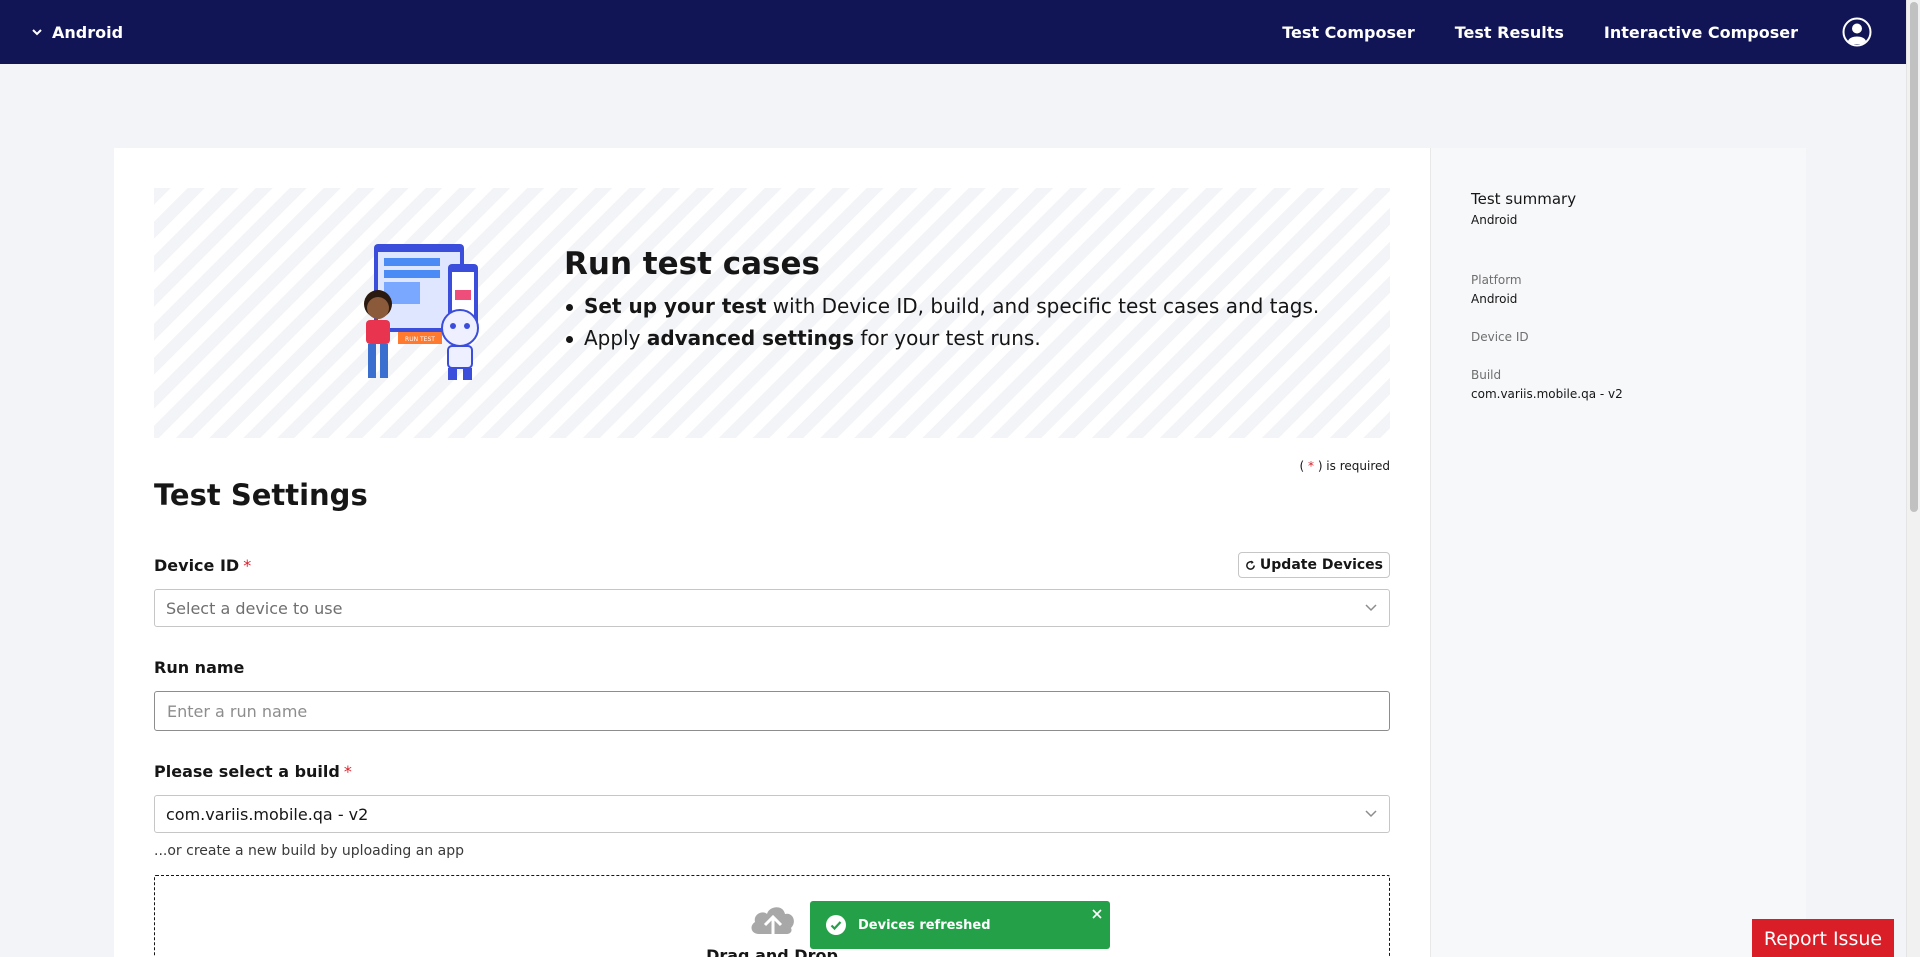 The image size is (1920, 957). Describe the element at coordinates (1500, 337) in the screenshot. I see `summary-device-label: Device ID` at that location.